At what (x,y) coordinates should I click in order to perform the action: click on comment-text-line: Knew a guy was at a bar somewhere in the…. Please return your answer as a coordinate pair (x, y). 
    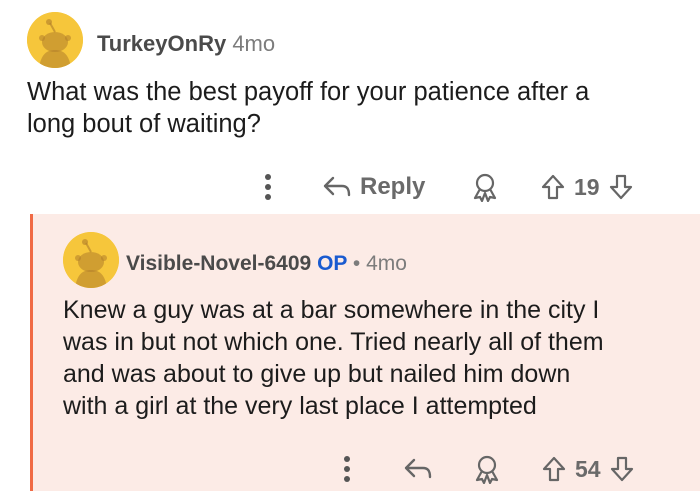
    Looking at the image, I should click on (331, 310).